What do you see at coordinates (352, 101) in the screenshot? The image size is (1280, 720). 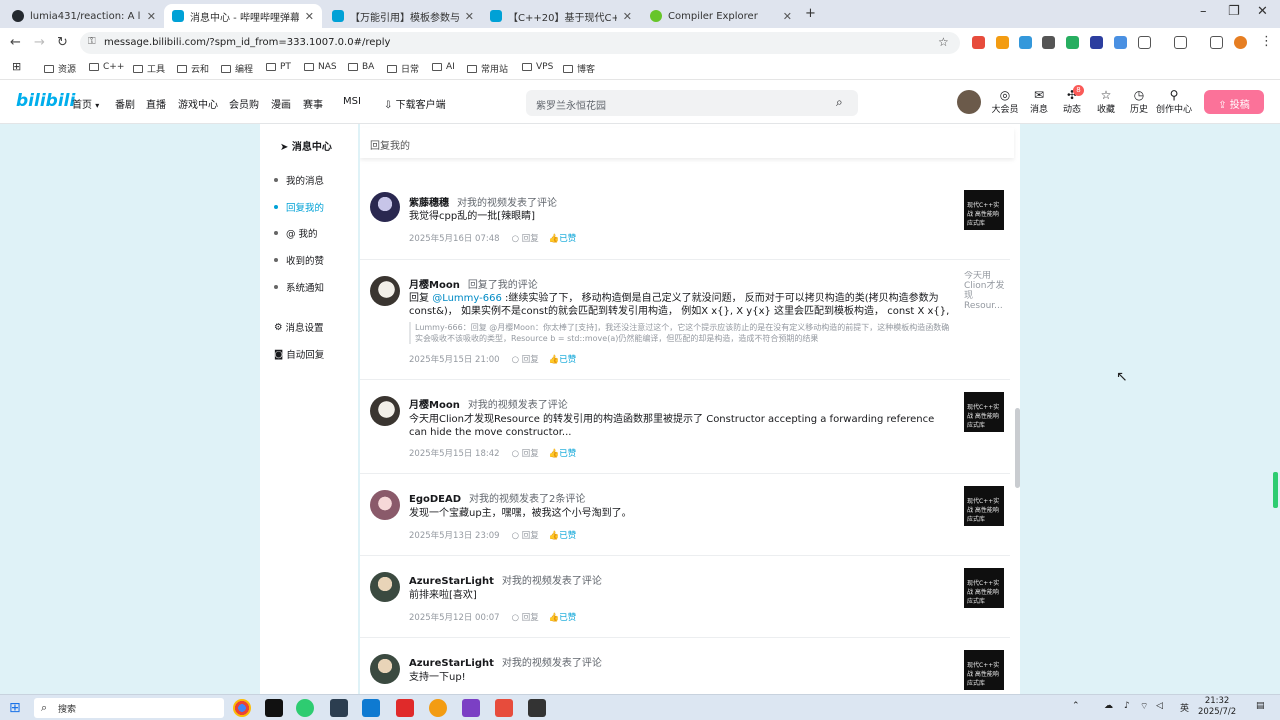 I see `nav-msi: MSI` at bounding box center [352, 101].